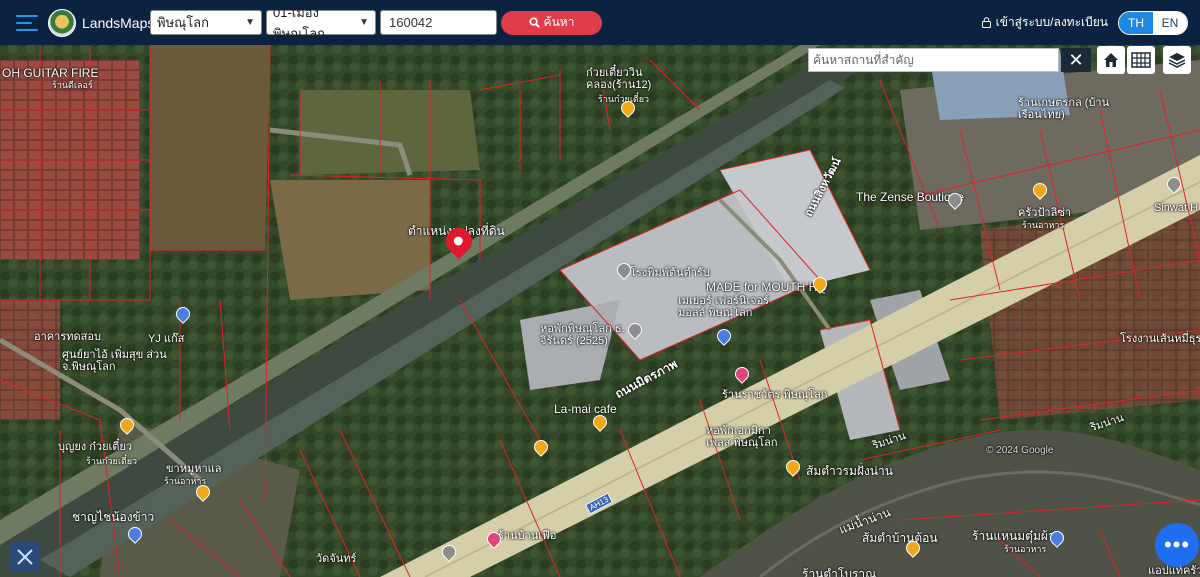 Image resolution: width=1200 pixels, height=577 pixels. I want to click on map-label-samoh: ขาหมูหาแล, so click(194, 469).